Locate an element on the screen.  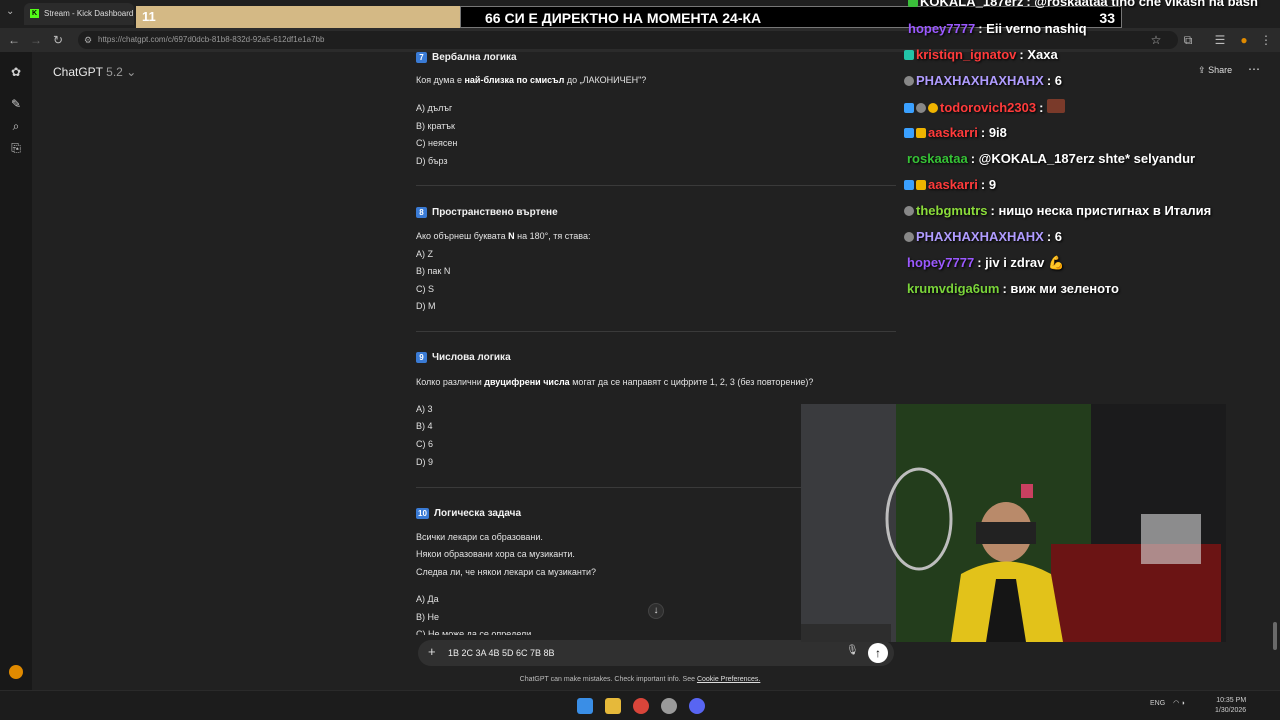
question-8-prompt: Ако обърнеш буквата N на 180°, тя става: is located at coordinates (503, 236).